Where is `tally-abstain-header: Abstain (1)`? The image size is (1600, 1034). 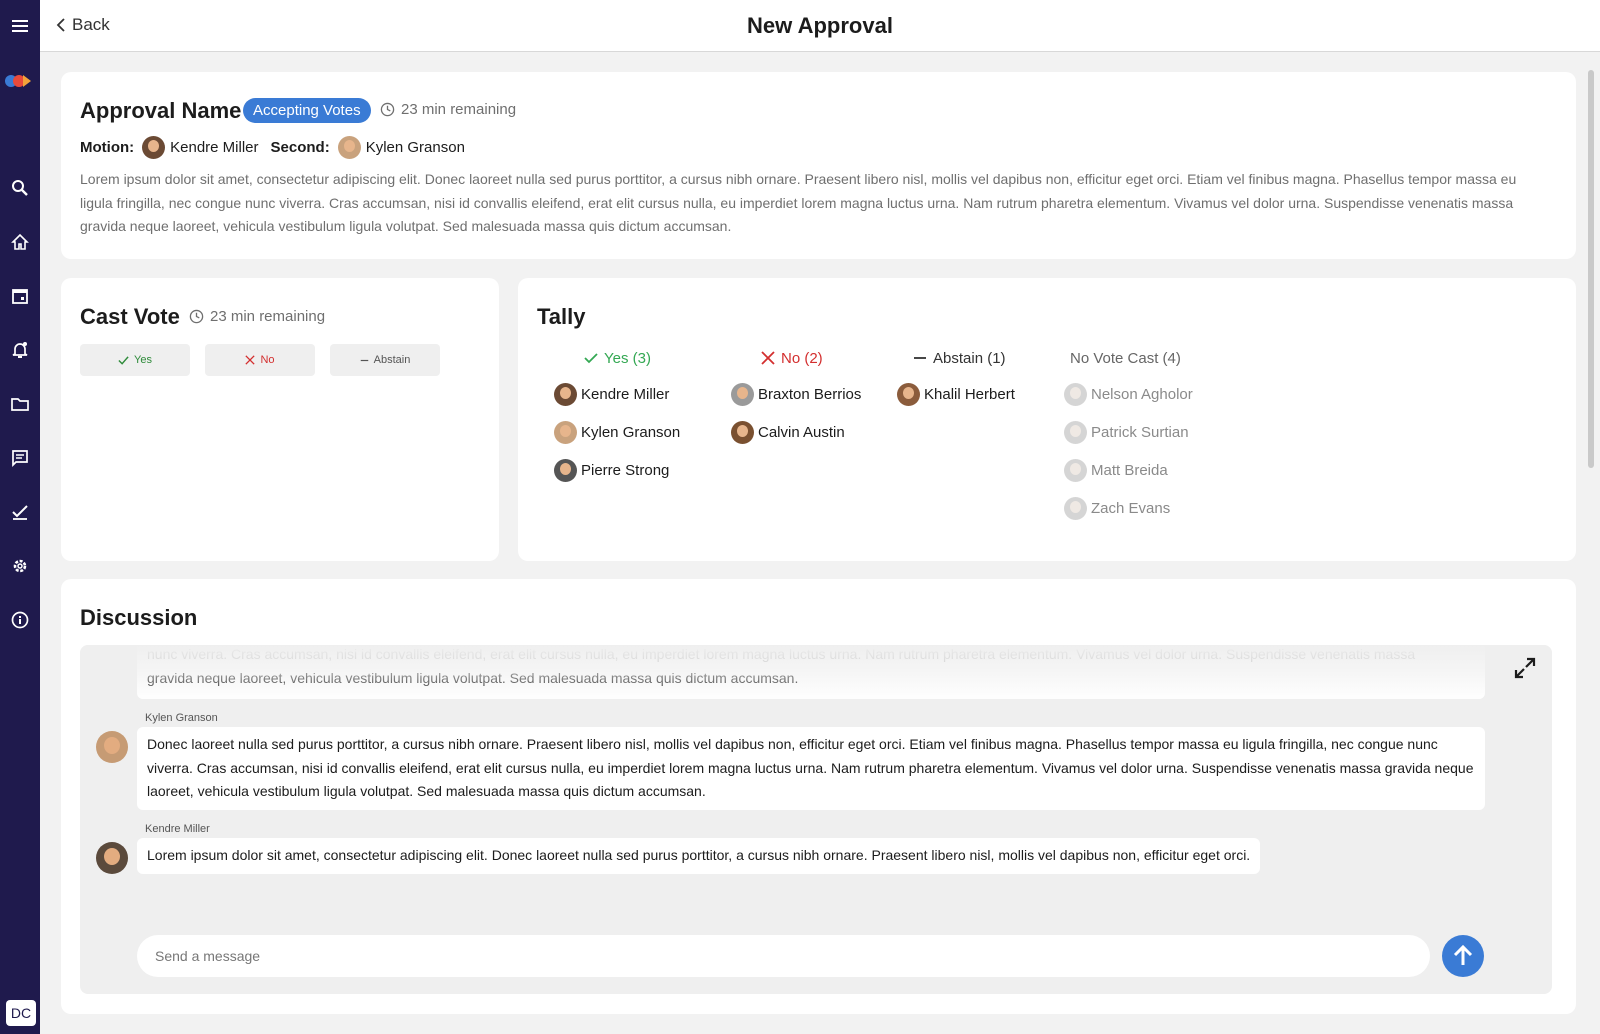 tally-abstain-header: Abstain (1) is located at coordinates (956, 358).